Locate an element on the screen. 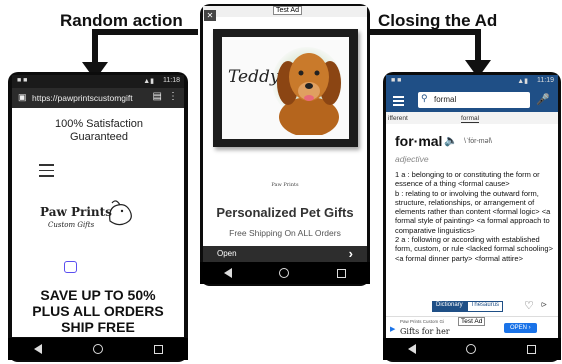 The width and height of the screenshot is (562, 364). ad-open-label: Open is located at coordinates (227, 253).